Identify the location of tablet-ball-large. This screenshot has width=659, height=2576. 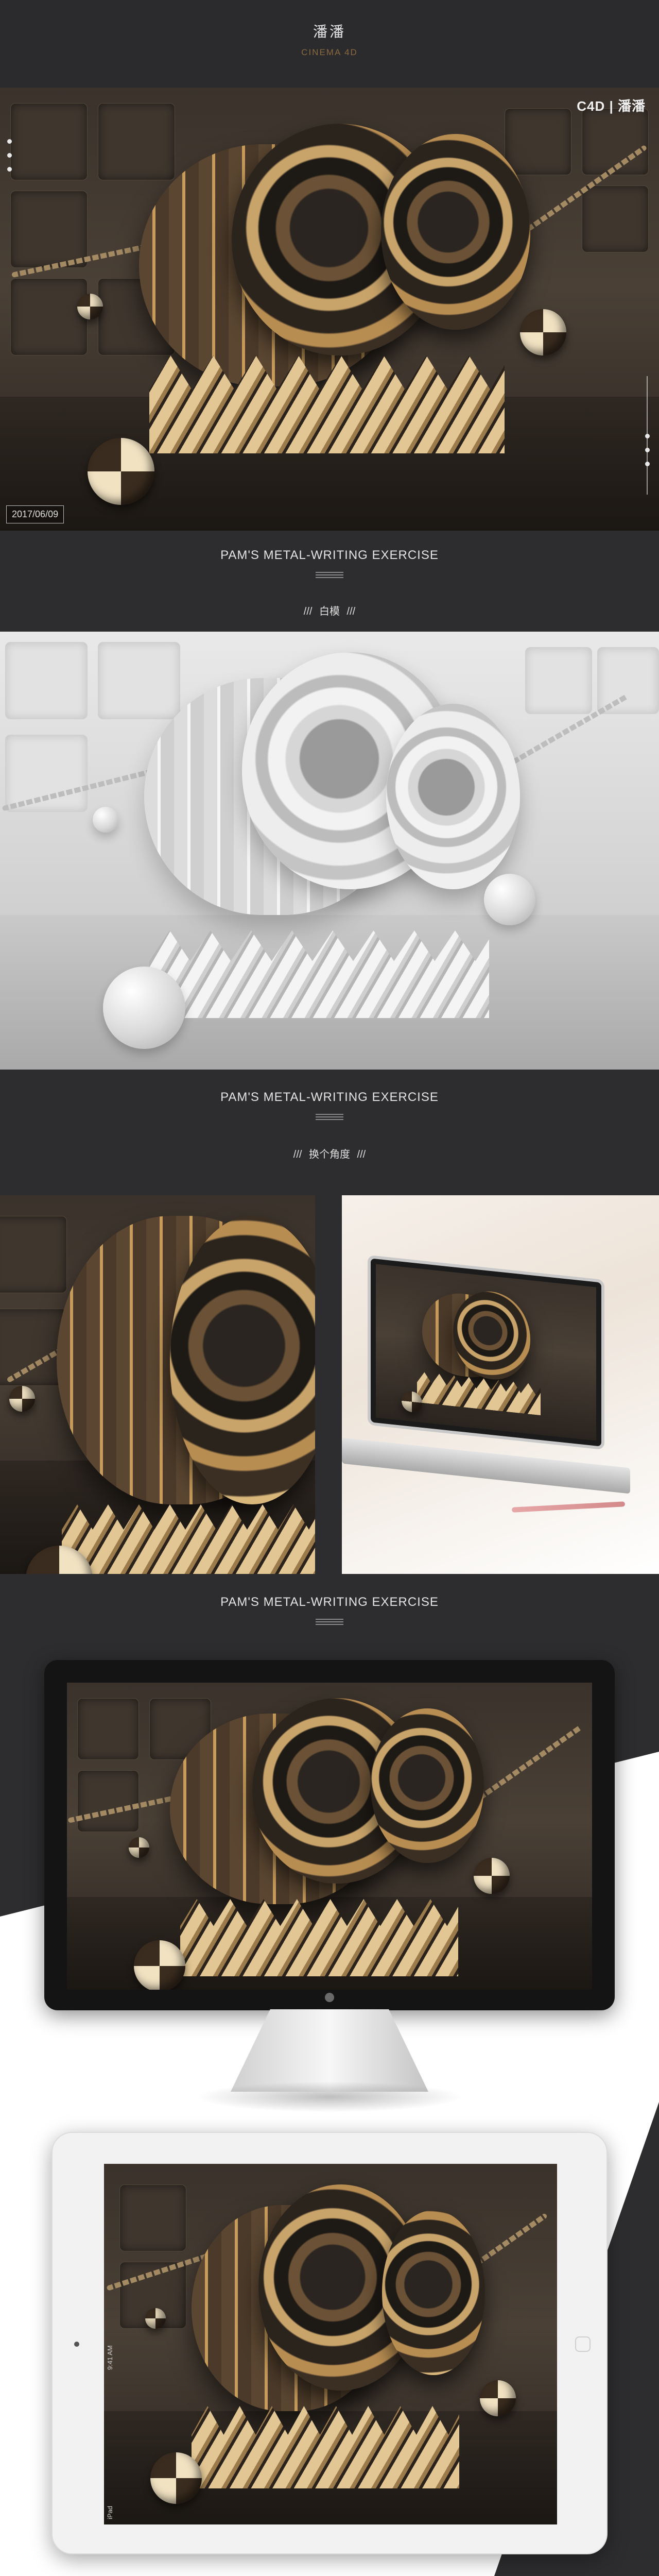
(176, 2478).